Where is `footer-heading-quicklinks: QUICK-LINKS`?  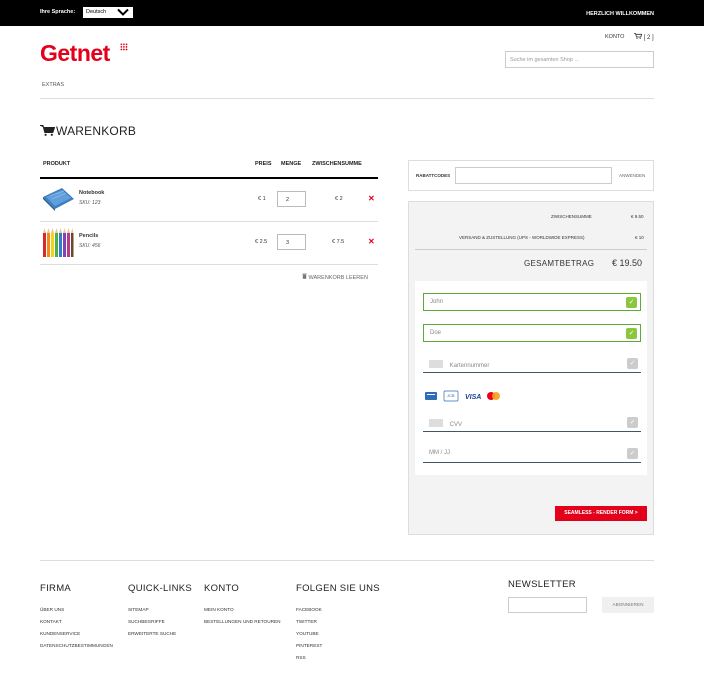
footer-heading-quicklinks: QUICK-LINKS is located at coordinates (160, 588).